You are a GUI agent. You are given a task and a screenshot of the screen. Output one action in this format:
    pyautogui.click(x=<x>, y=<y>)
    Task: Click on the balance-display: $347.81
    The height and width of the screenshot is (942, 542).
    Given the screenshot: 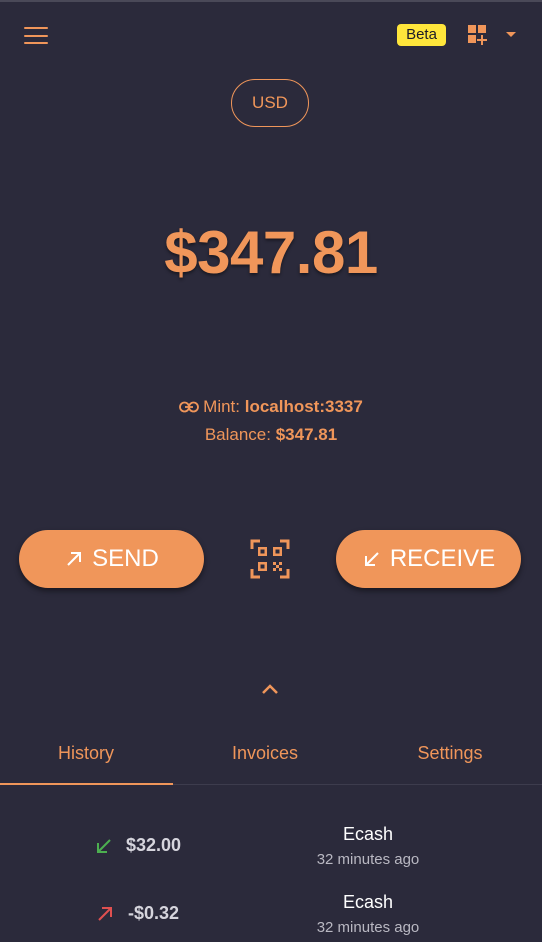 What is the action you would take?
    pyautogui.click(x=271, y=252)
    